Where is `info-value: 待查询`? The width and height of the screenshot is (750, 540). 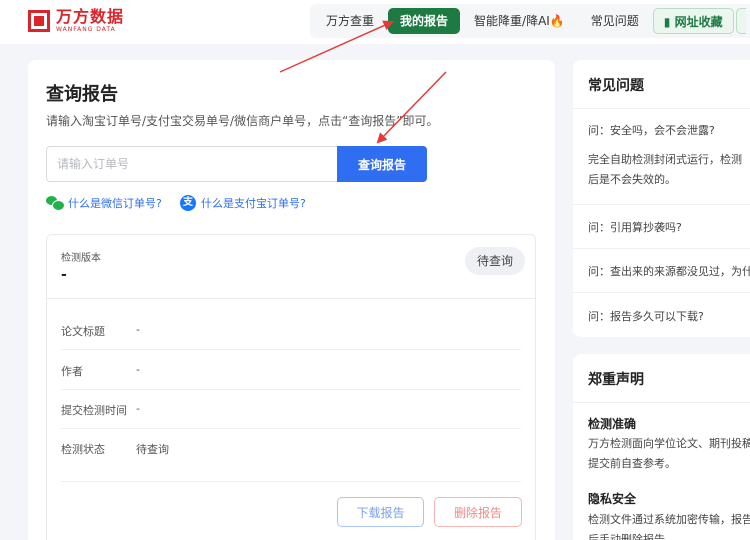
info-value: 待查询 is located at coordinates (152, 449).